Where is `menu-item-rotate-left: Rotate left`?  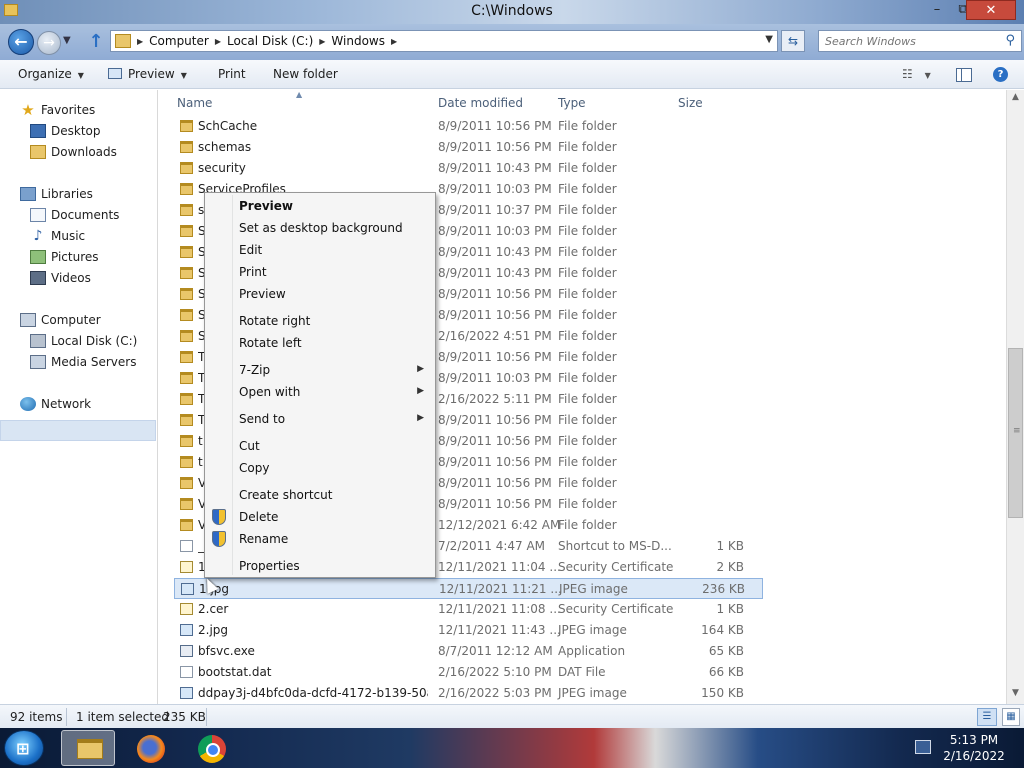 menu-item-rotate-left: Rotate left is located at coordinates (320, 343).